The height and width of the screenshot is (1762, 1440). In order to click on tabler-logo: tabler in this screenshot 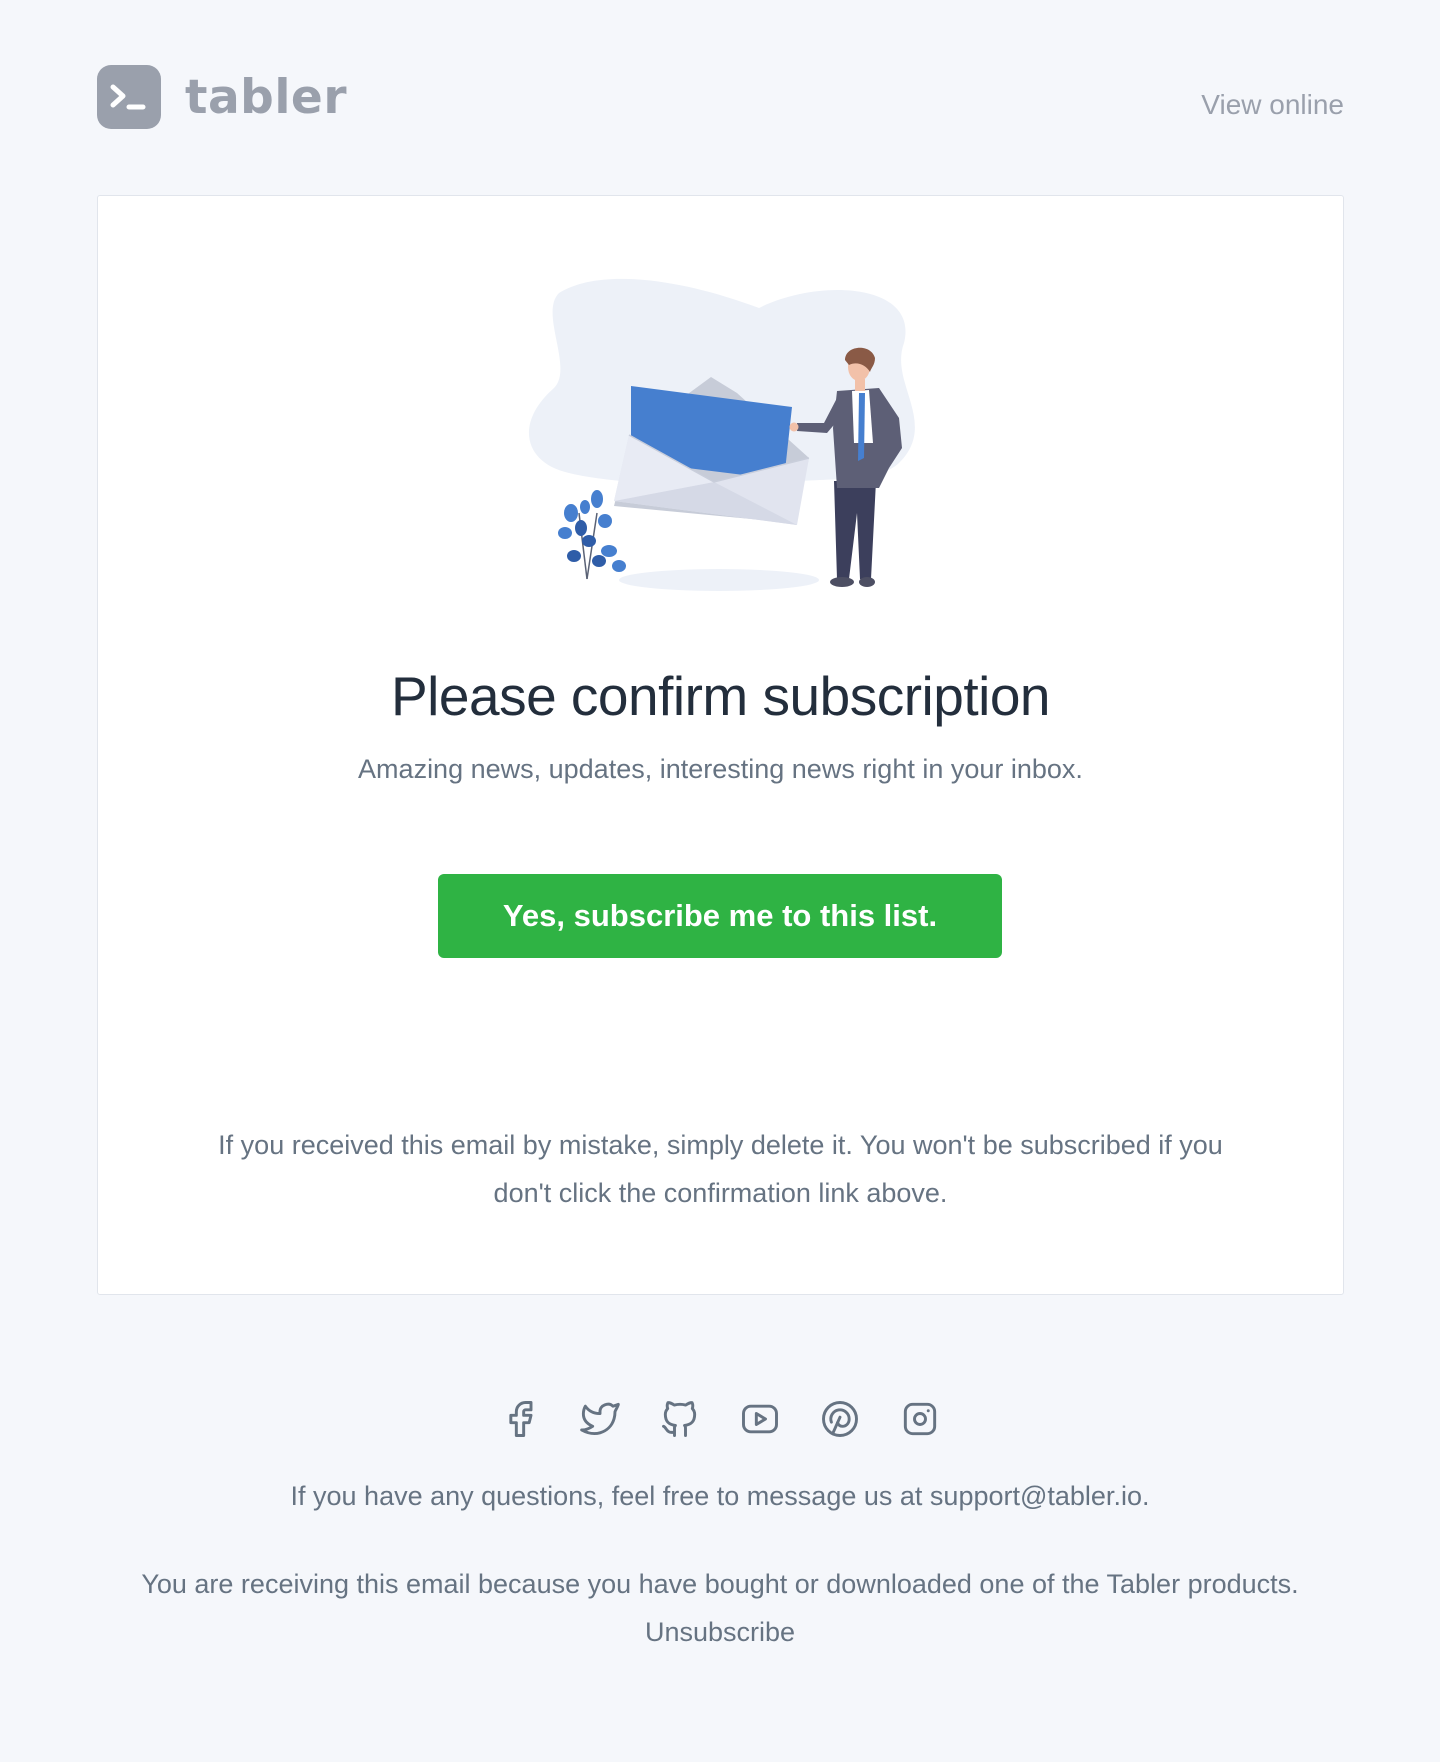, I will do `click(222, 97)`.